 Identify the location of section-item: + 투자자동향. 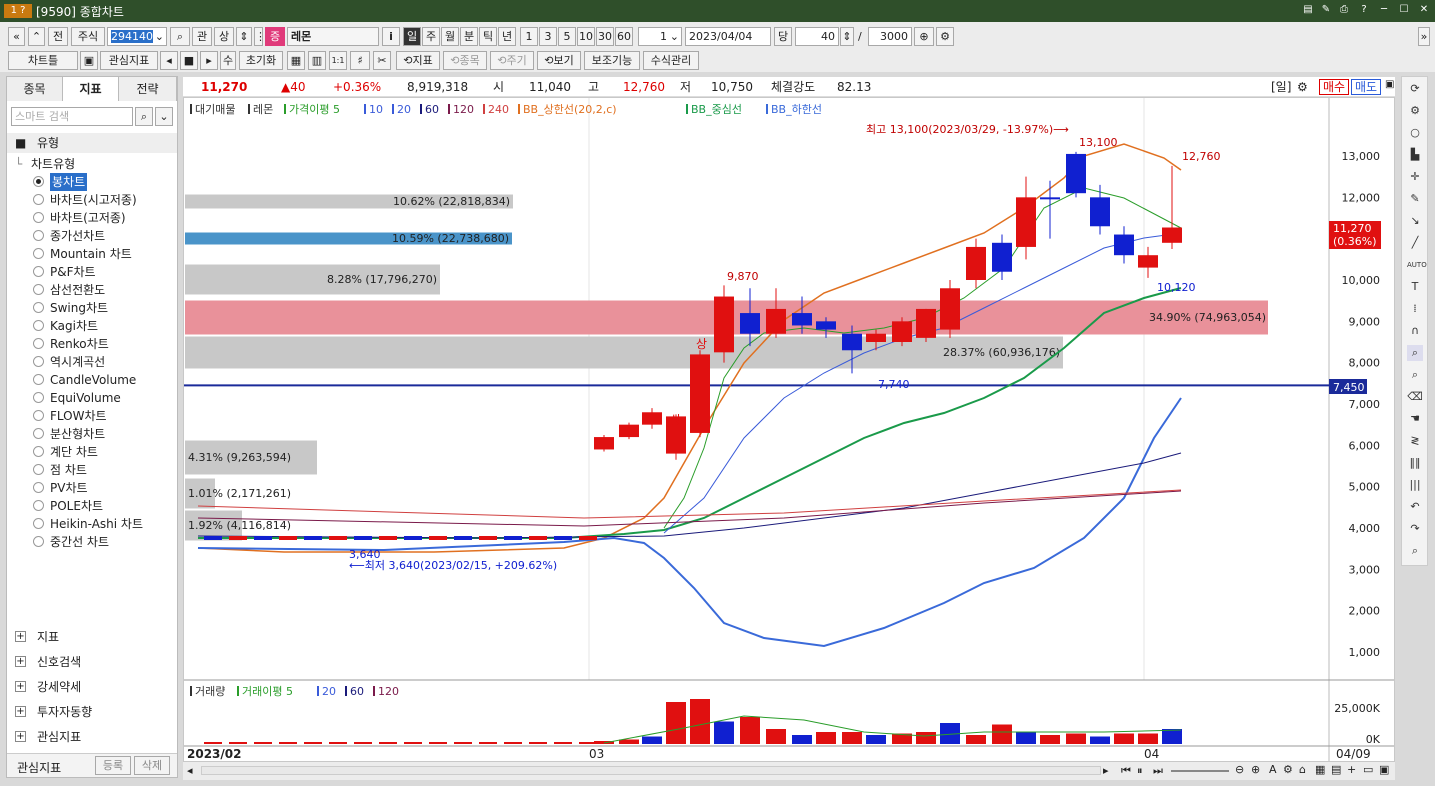
(92, 712).